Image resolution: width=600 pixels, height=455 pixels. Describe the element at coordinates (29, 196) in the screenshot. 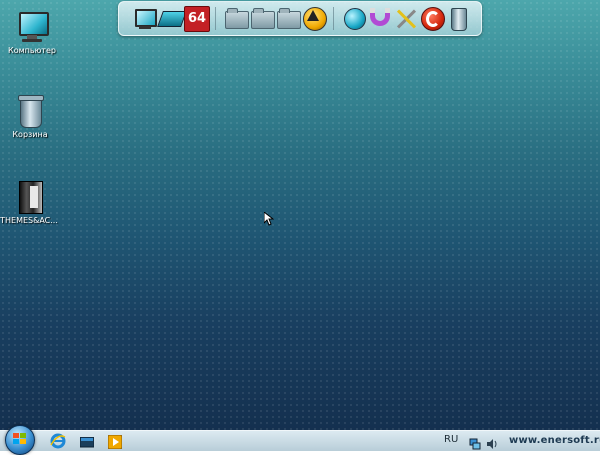

I see `themes-folder-icon` at that location.